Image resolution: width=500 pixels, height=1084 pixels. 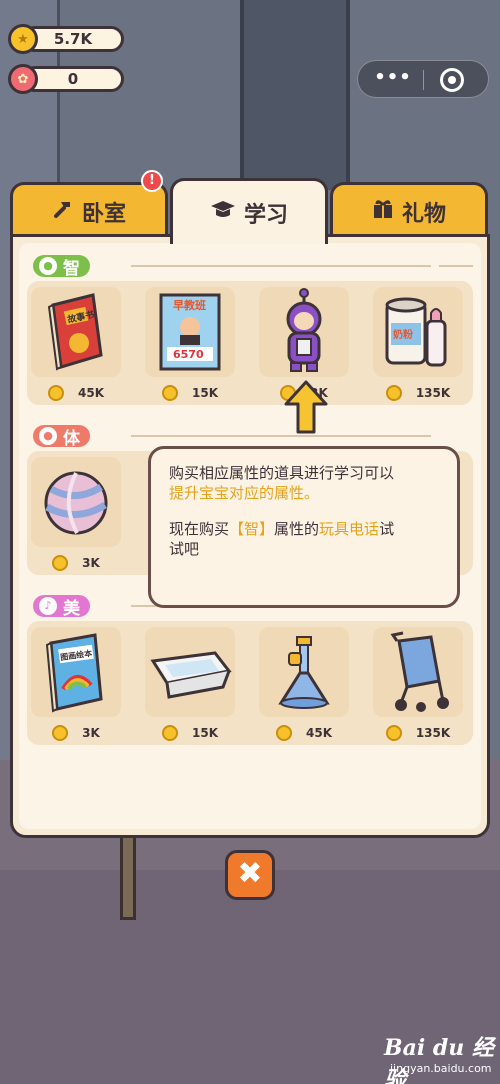 What do you see at coordinates (452, 80) in the screenshot?
I see `exit-miniprogram-button` at bounding box center [452, 80].